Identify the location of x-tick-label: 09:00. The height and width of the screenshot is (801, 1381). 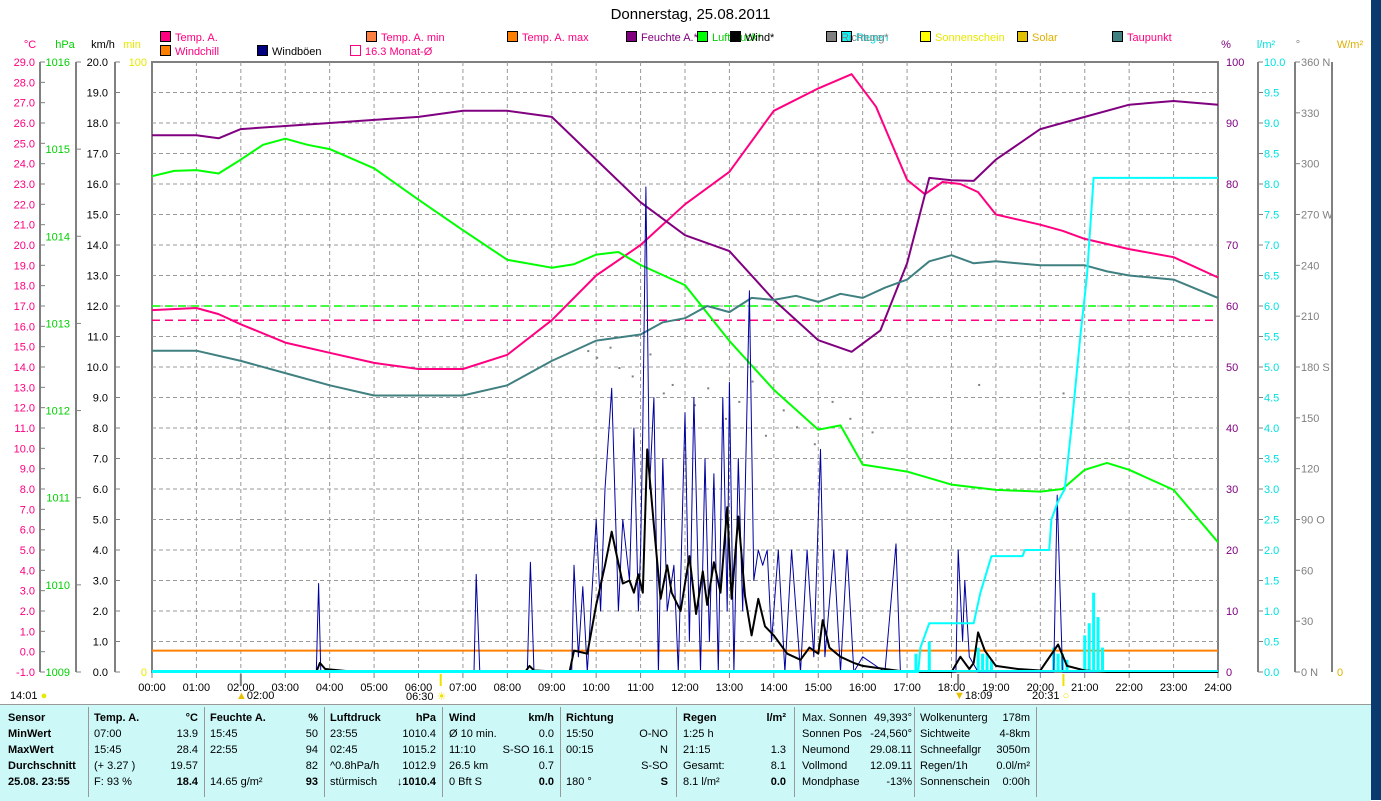
(552, 688).